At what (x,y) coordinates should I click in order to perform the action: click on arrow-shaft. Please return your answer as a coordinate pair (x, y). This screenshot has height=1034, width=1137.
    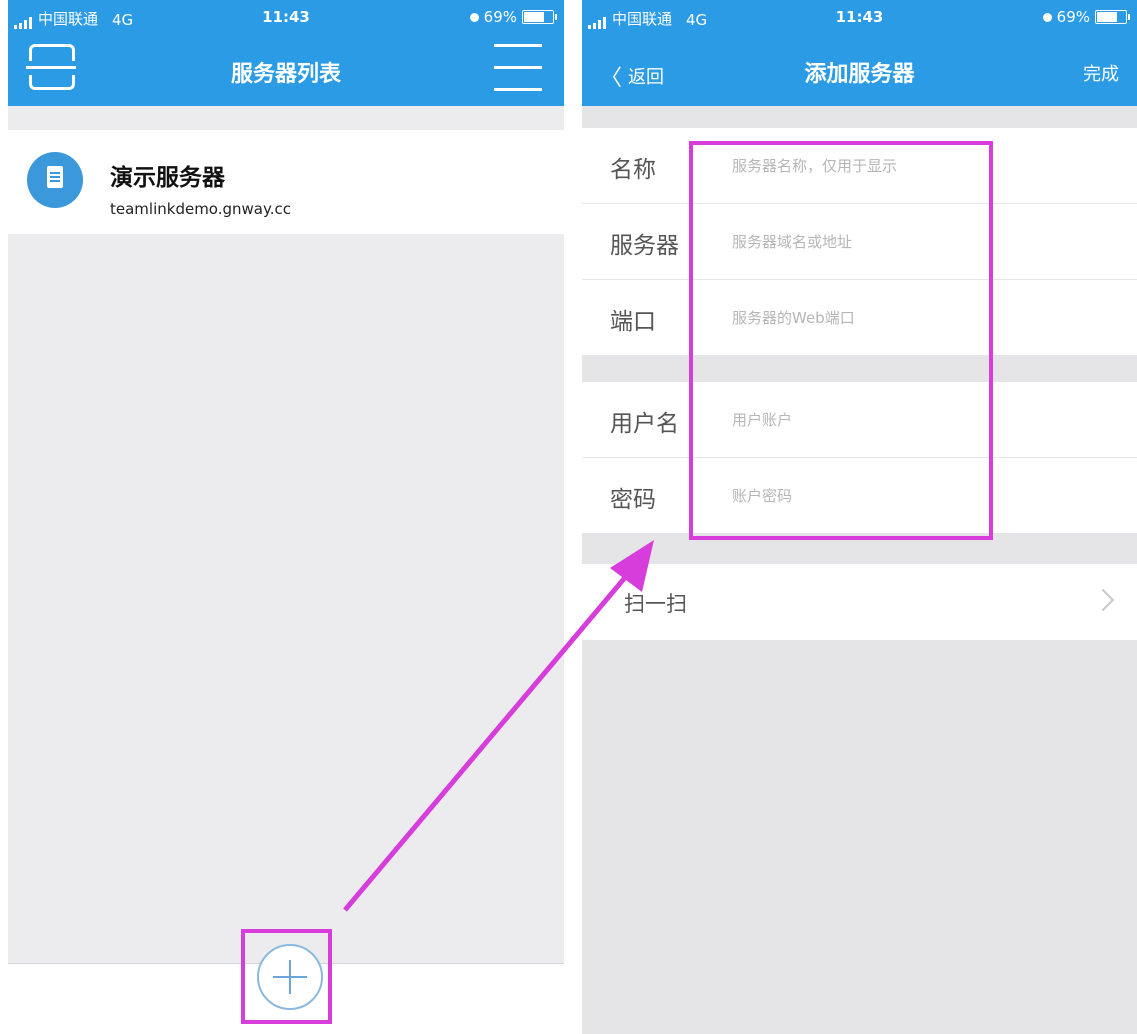
    Looking at the image, I should click on (486, 742).